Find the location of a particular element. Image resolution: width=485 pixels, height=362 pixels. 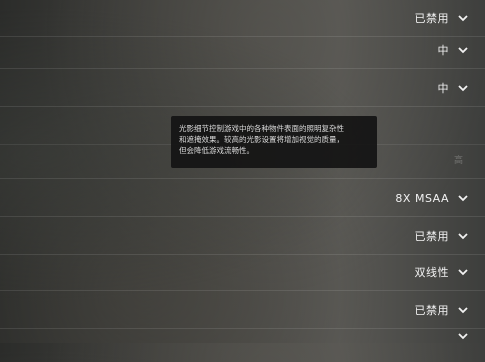

dropdown: 双线性 is located at coordinates (442, 272).